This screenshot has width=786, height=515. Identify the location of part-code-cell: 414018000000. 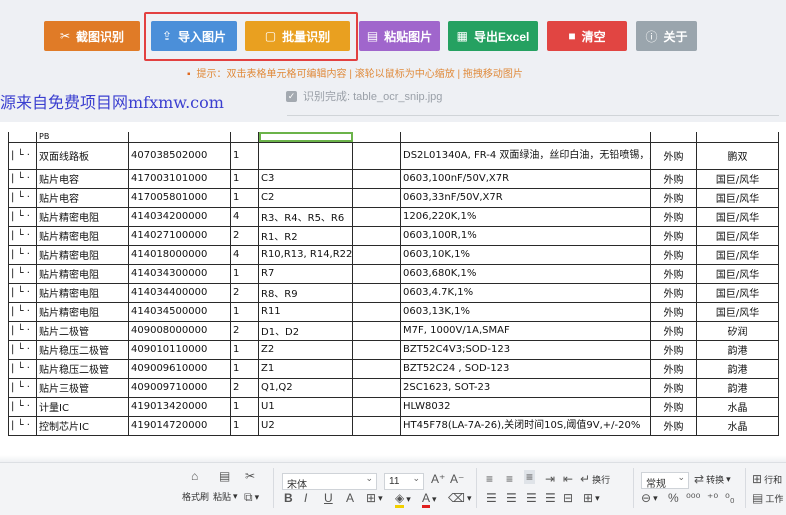
(179, 254).